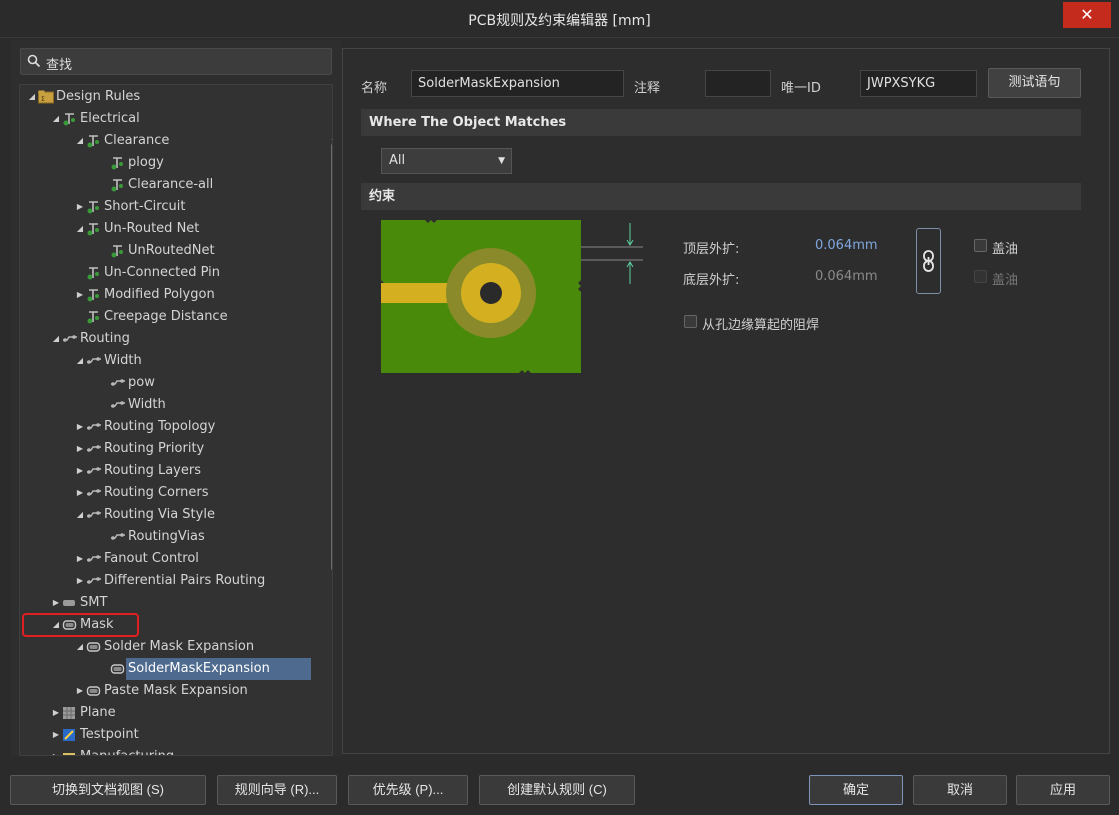 The image size is (1119, 815). I want to click on tree-item: Creepage Distance, so click(151, 317).